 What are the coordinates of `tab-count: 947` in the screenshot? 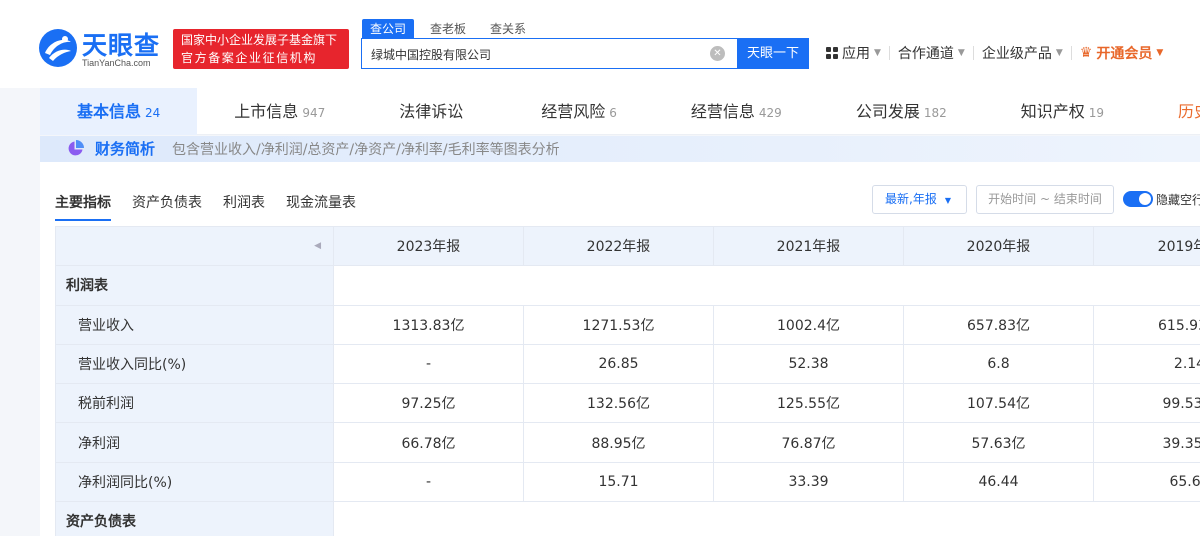 It's located at (314, 113).